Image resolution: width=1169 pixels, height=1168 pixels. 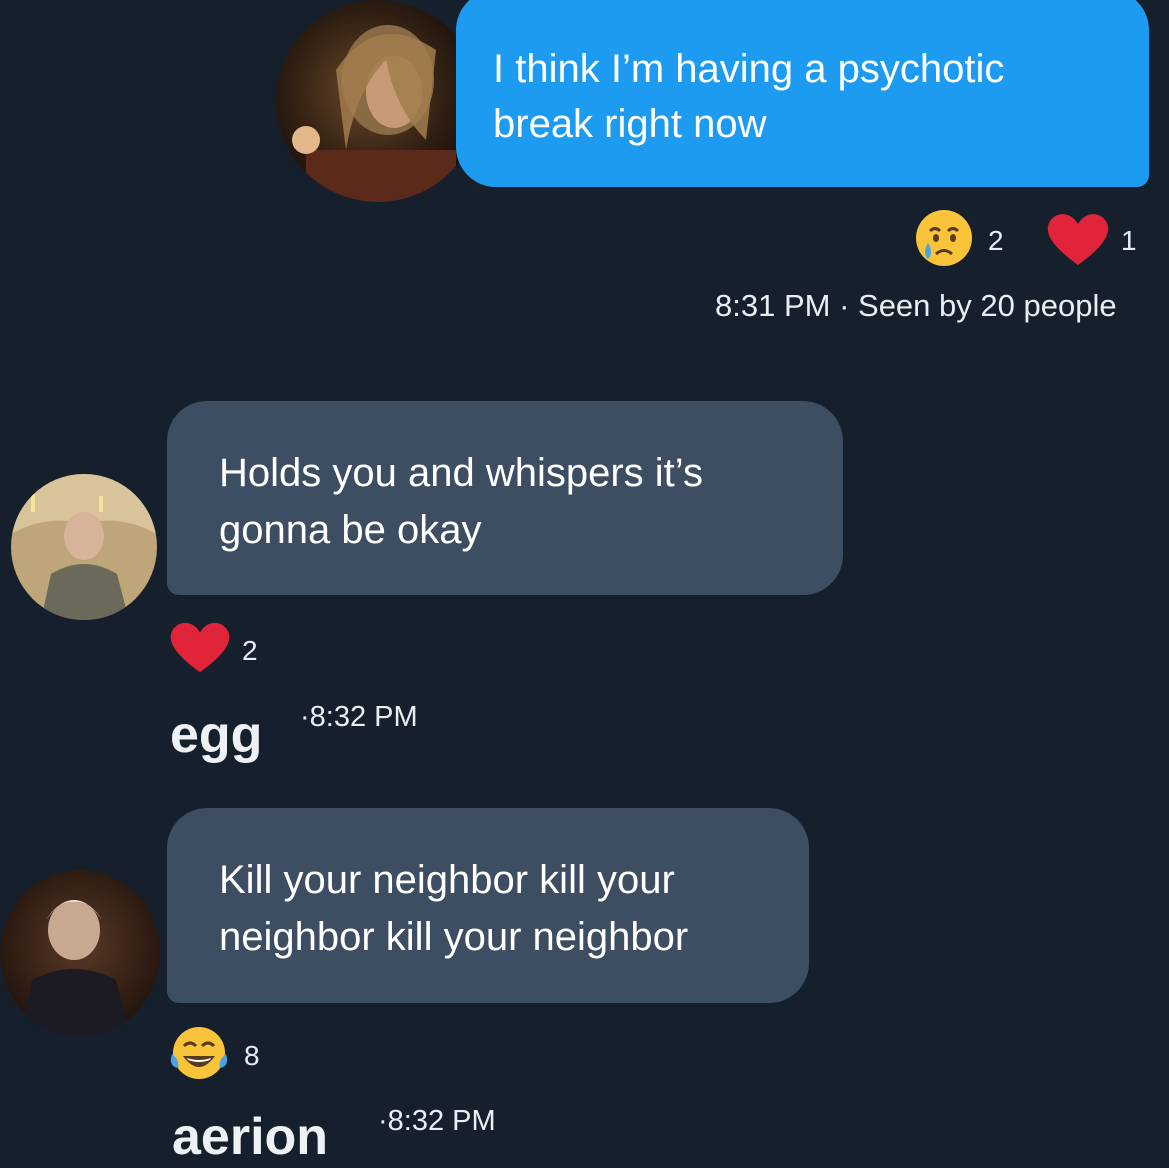 What do you see at coordinates (773, 305) in the screenshot?
I see `message-time: 8:31 PM` at bounding box center [773, 305].